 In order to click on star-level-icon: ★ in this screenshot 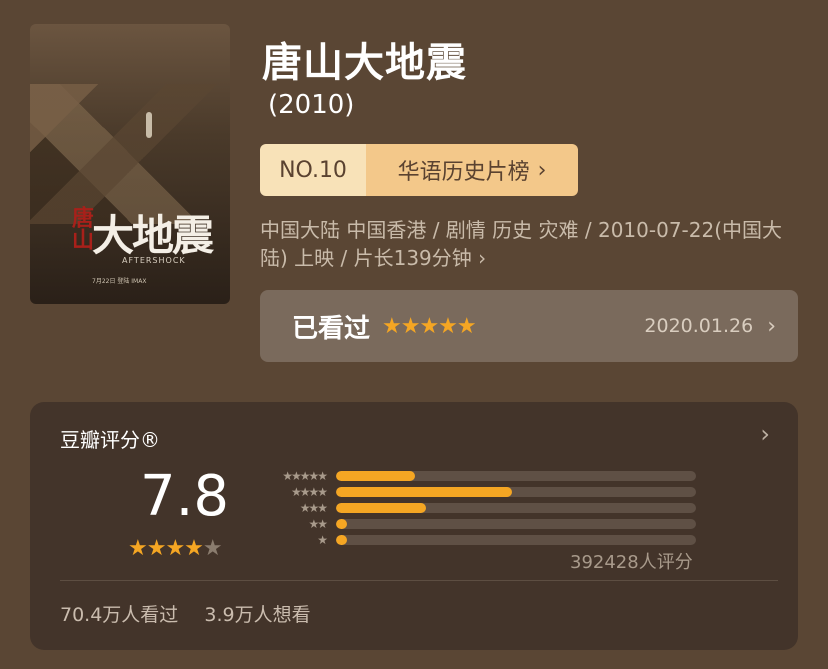, I will do `click(322, 540)`.